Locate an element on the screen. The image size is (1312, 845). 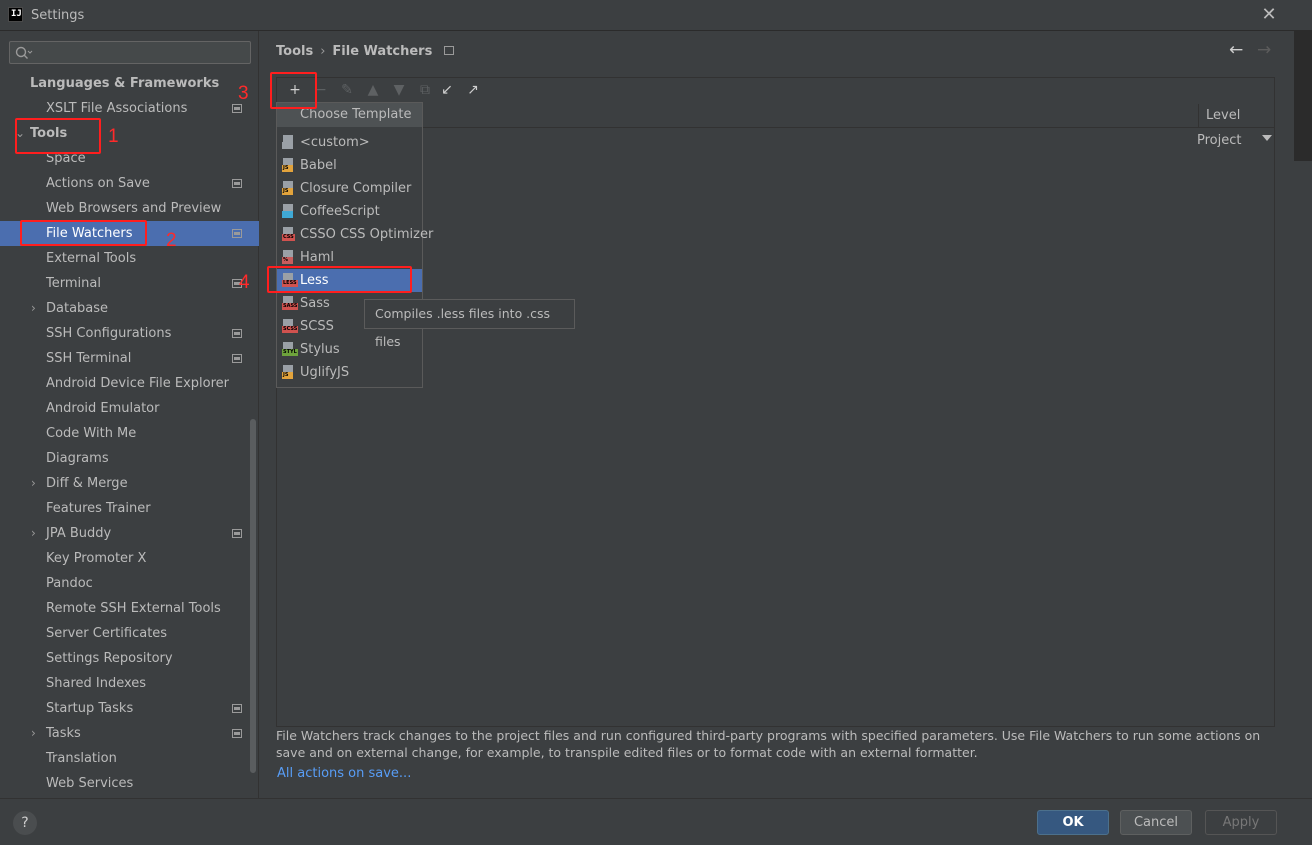
template-item: CSS CSSO CSS Optimizer is located at coordinates (355, 234).